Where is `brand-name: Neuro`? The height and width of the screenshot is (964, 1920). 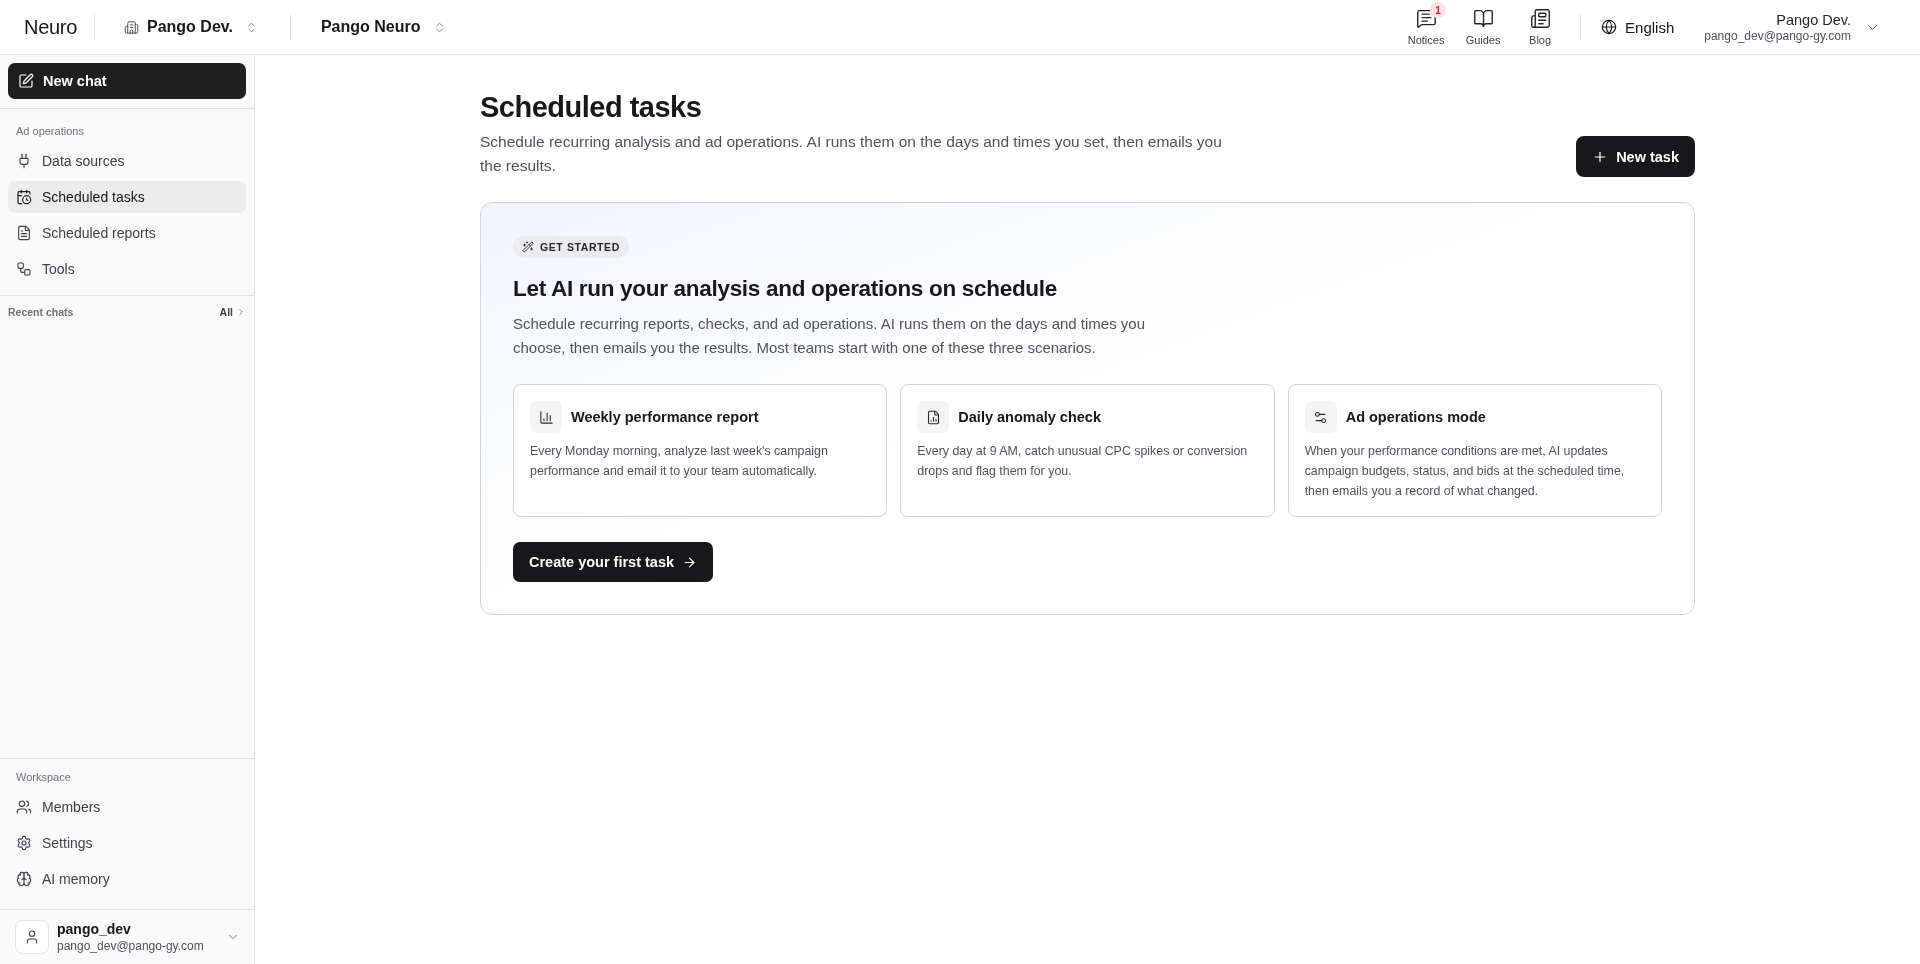 brand-name: Neuro is located at coordinates (50, 27).